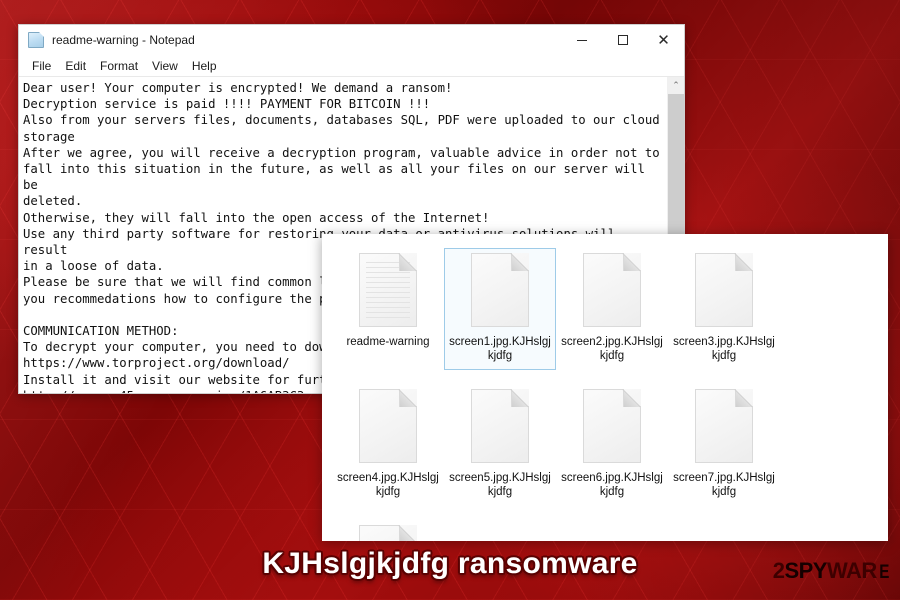  Describe the element at coordinates (500, 485) in the screenshot. I see `file-label: screen5.jpg.KJHslgjkjdfg` at that location.